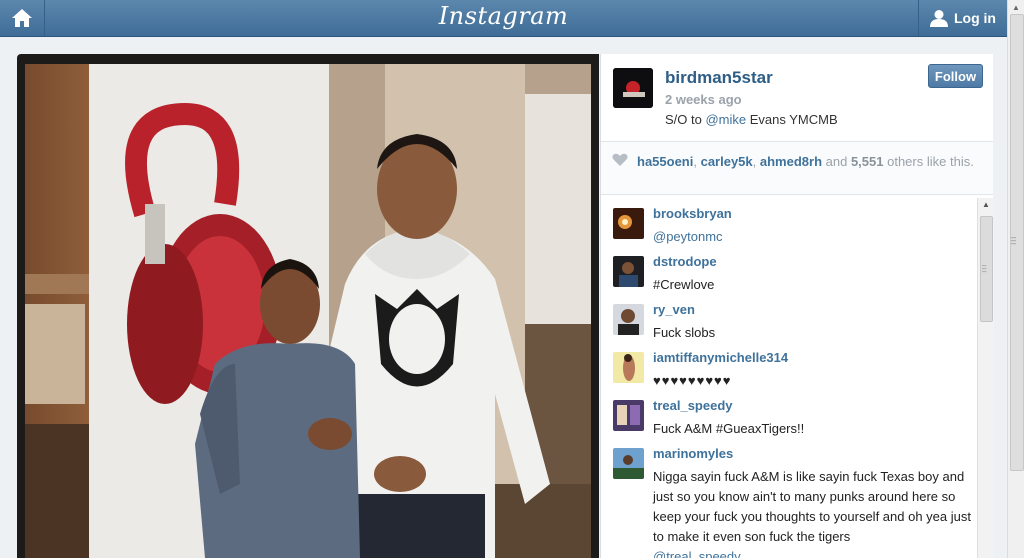 The image size is (1024, 558). I want to click on post-caption: S/O to @mike Evans YMCMB, so click(751, 119).